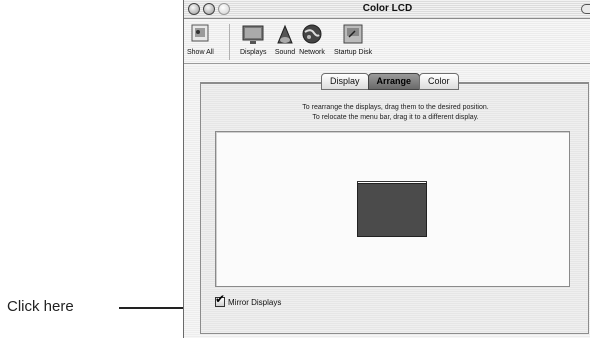  I want to click on toolbar-toggle-button, so click(585, 9).